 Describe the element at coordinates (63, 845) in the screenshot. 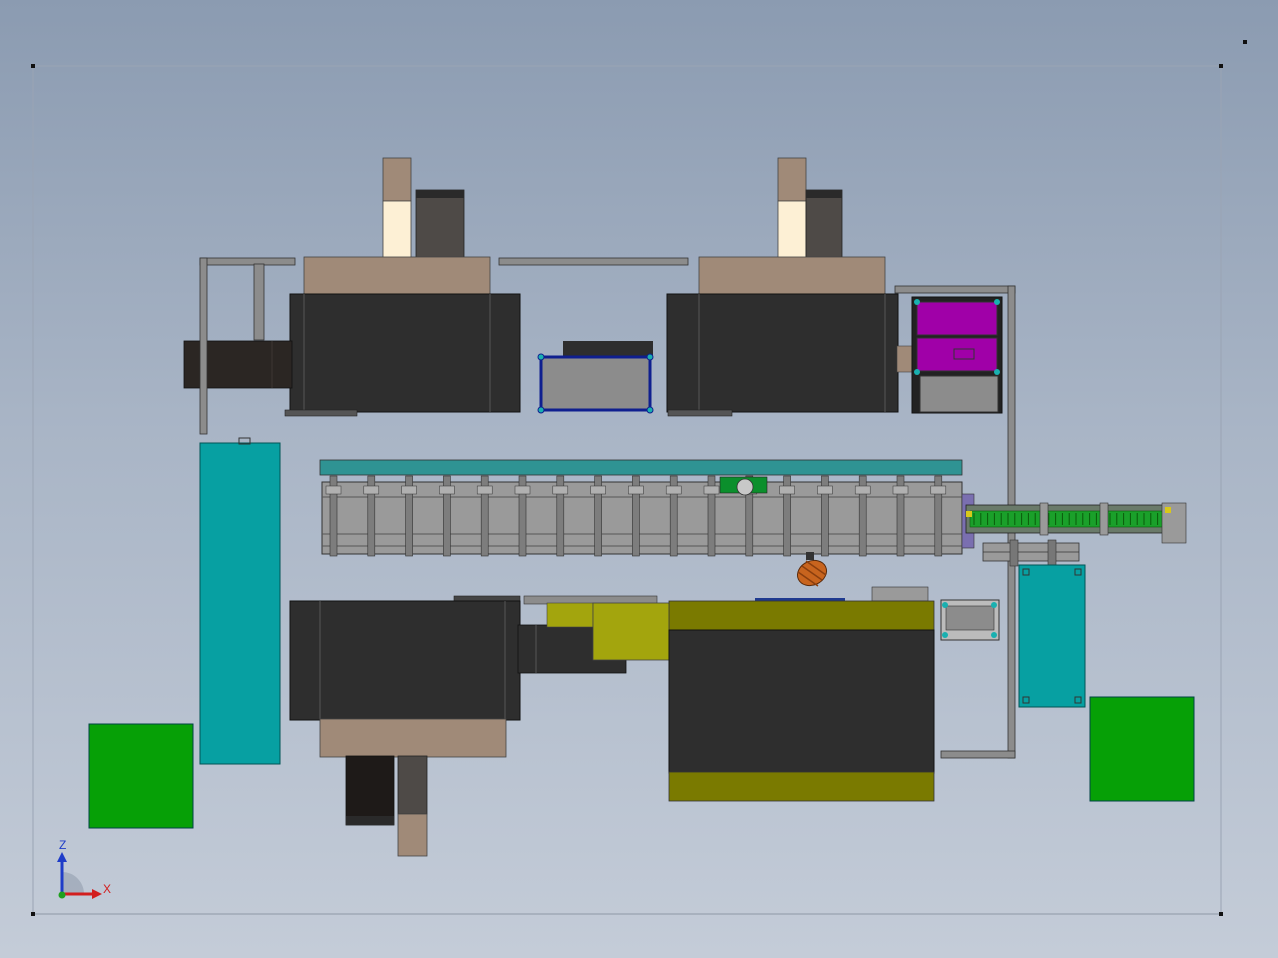

I see `z-axis-label: Z` at that location.